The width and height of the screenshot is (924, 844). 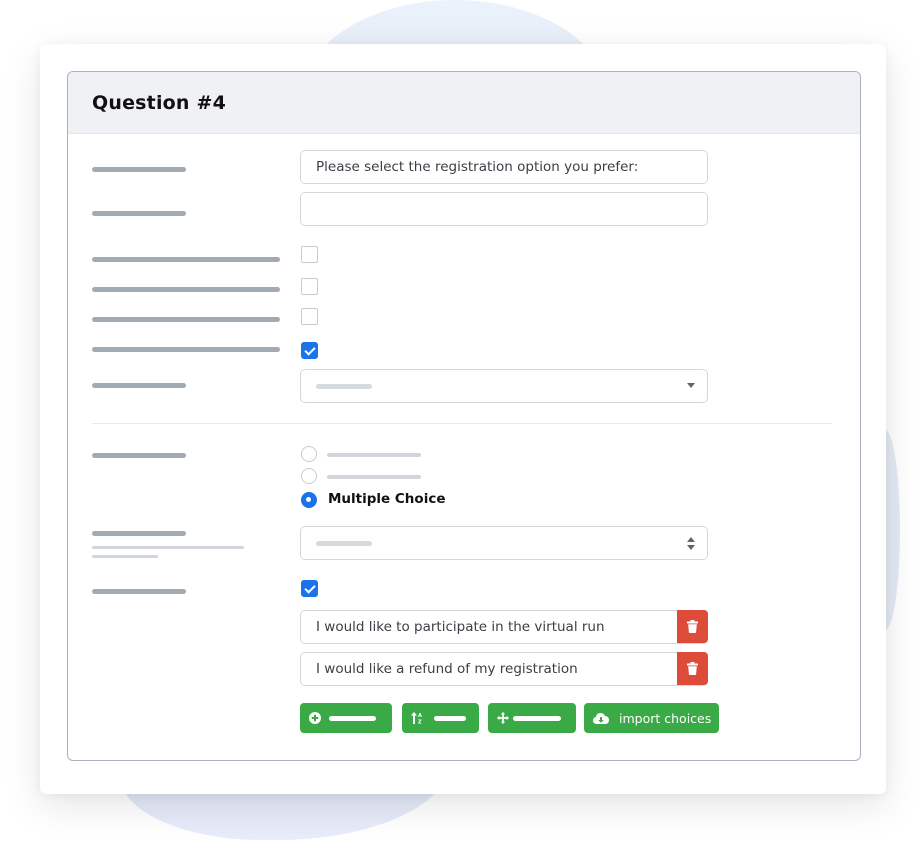 I want to click on chevron-down-icon, so click(x=691, y=385).